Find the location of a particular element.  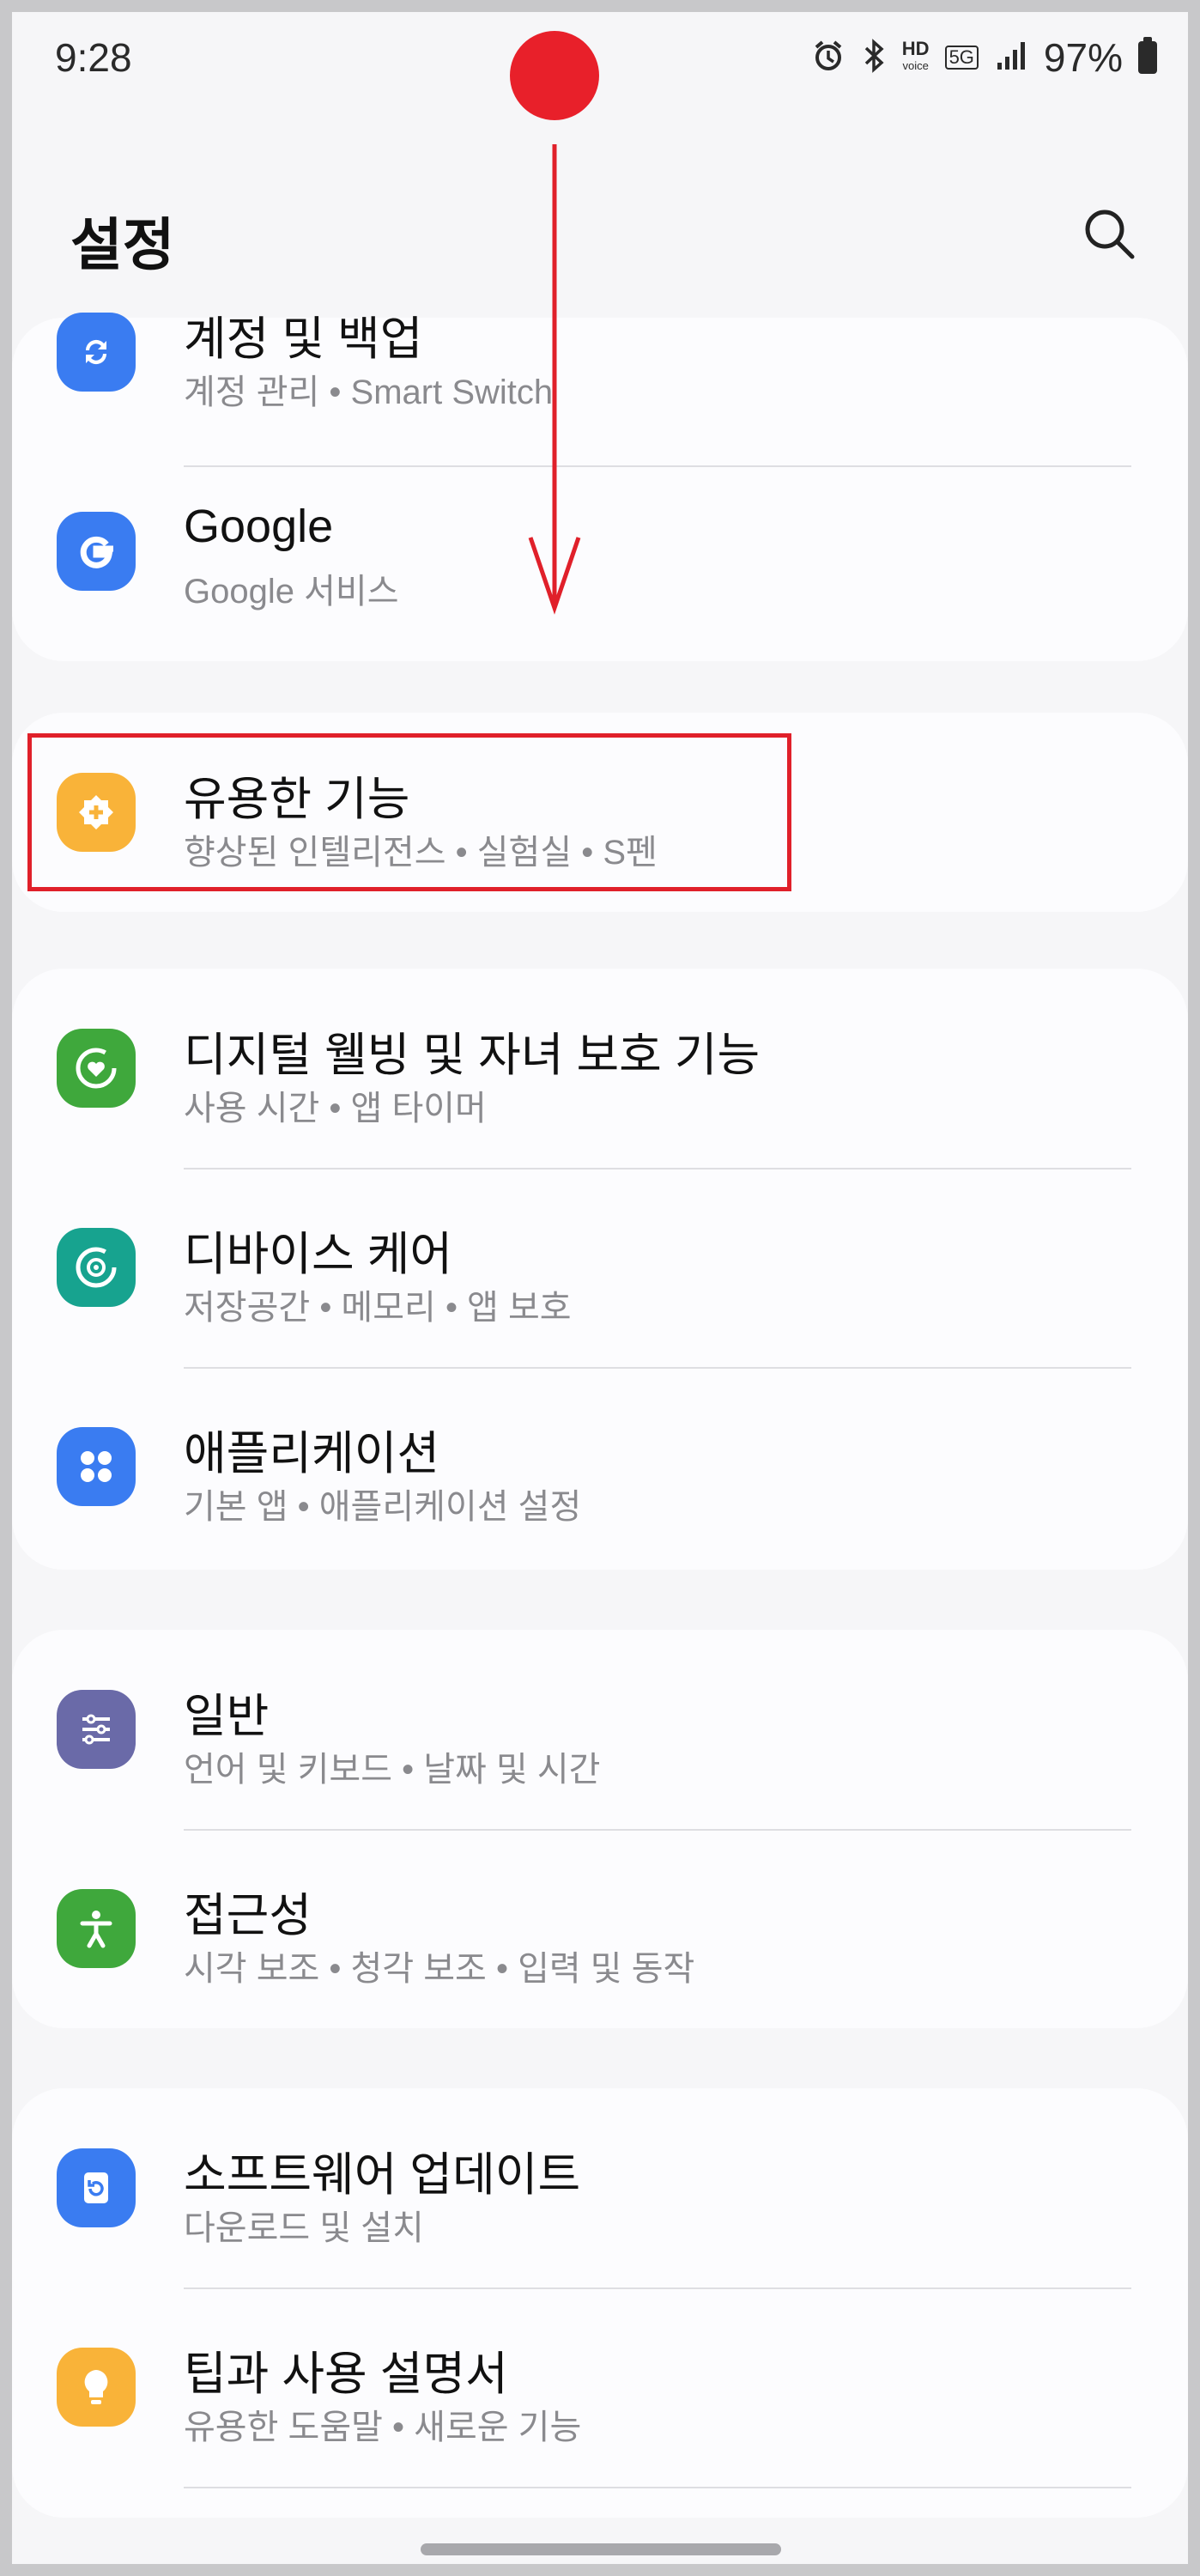

settings-item-title: 디바이스 케어 is located at coordinates (318, 1254).